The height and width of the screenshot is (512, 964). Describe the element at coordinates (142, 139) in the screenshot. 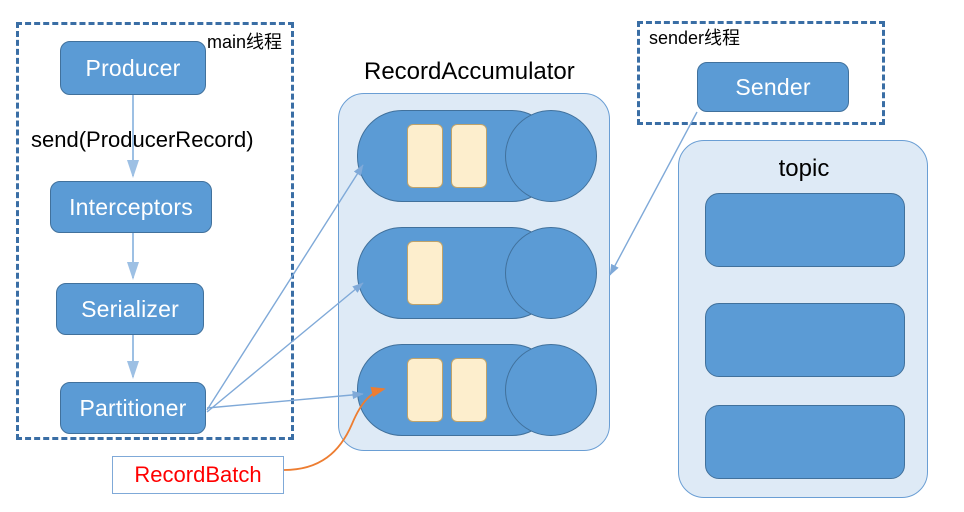

I see `send-producerrecord-caption: send(ProducerRecord)` at that location.